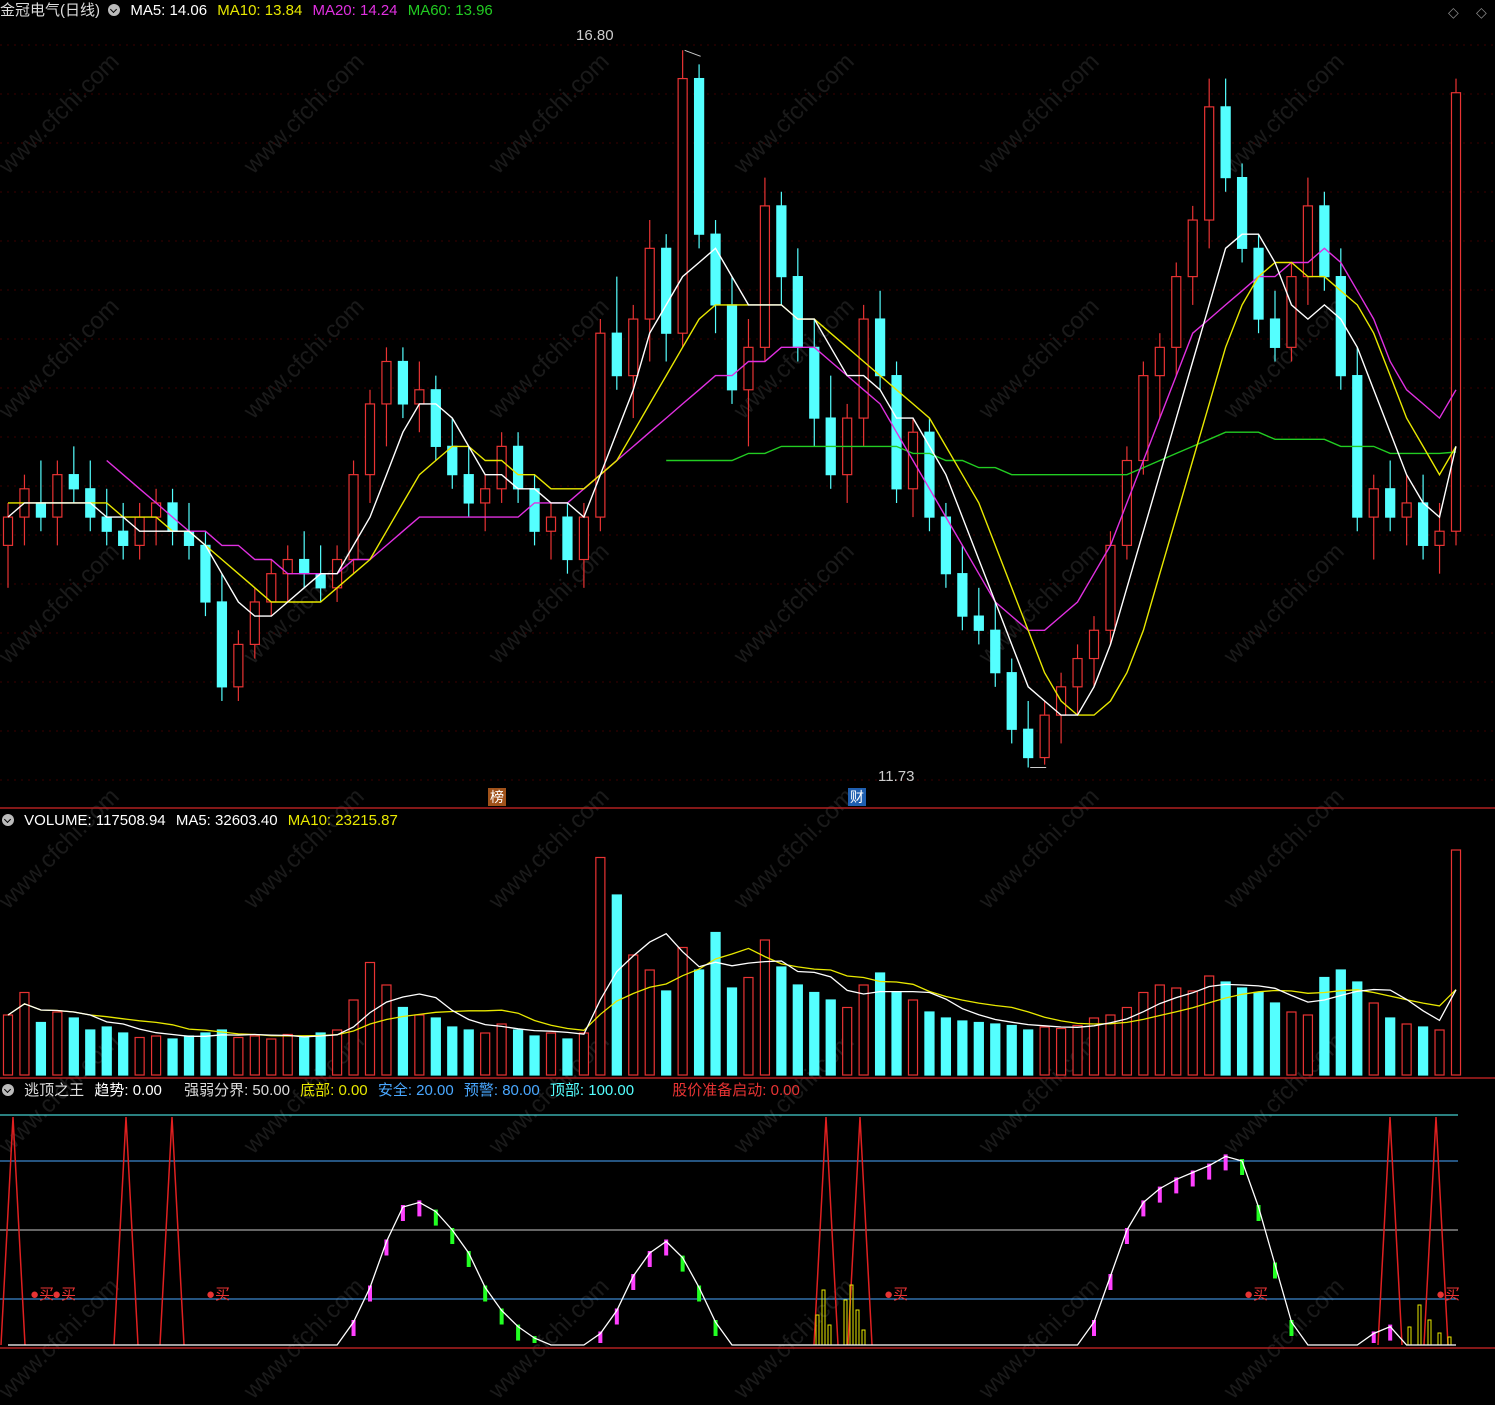  What do you see at coordinates (497, 797) in the screenshot?
I see `badge-bang: 榜` at bounding box center [497, 797].